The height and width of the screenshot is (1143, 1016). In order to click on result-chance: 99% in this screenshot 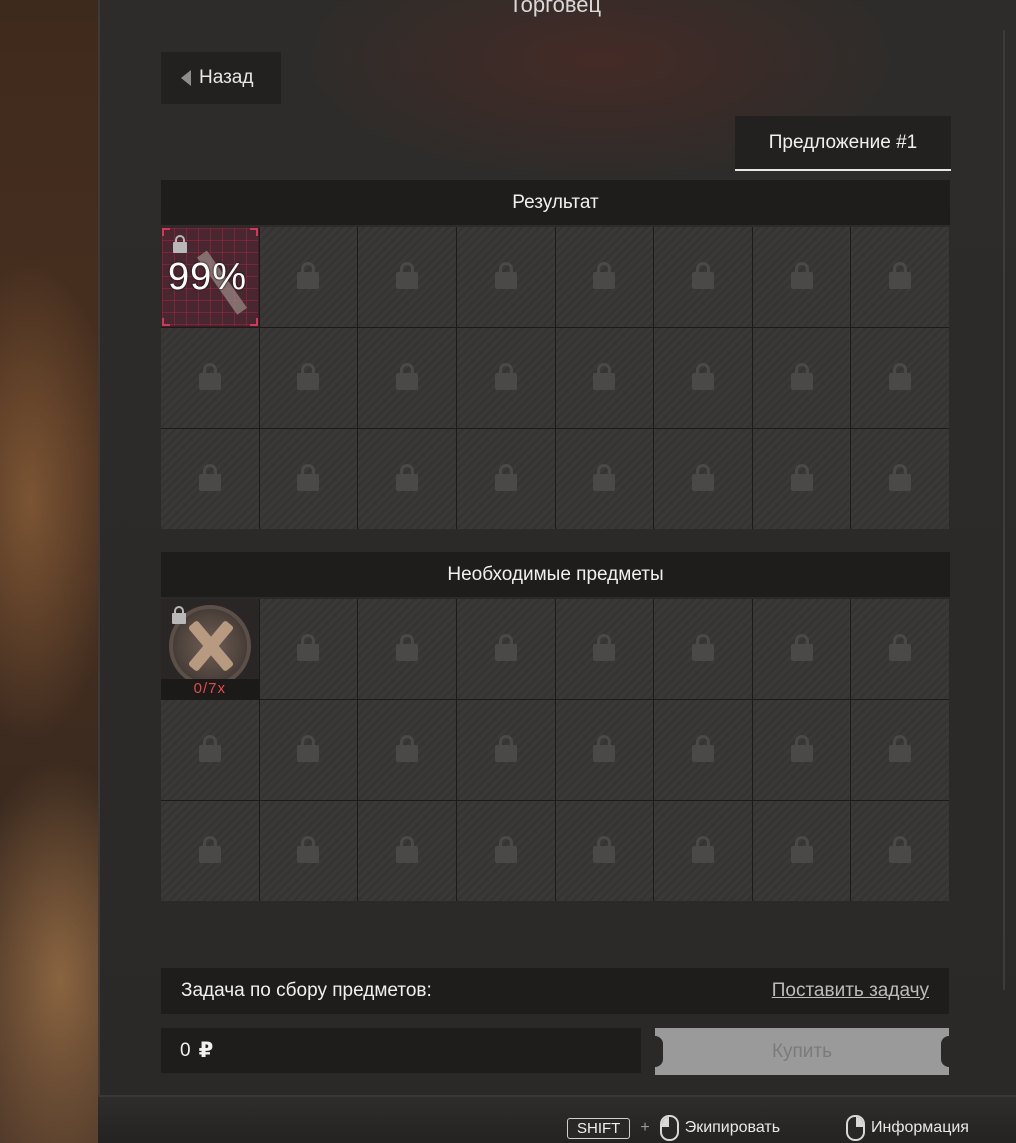, I will do `click(208, 277)`.